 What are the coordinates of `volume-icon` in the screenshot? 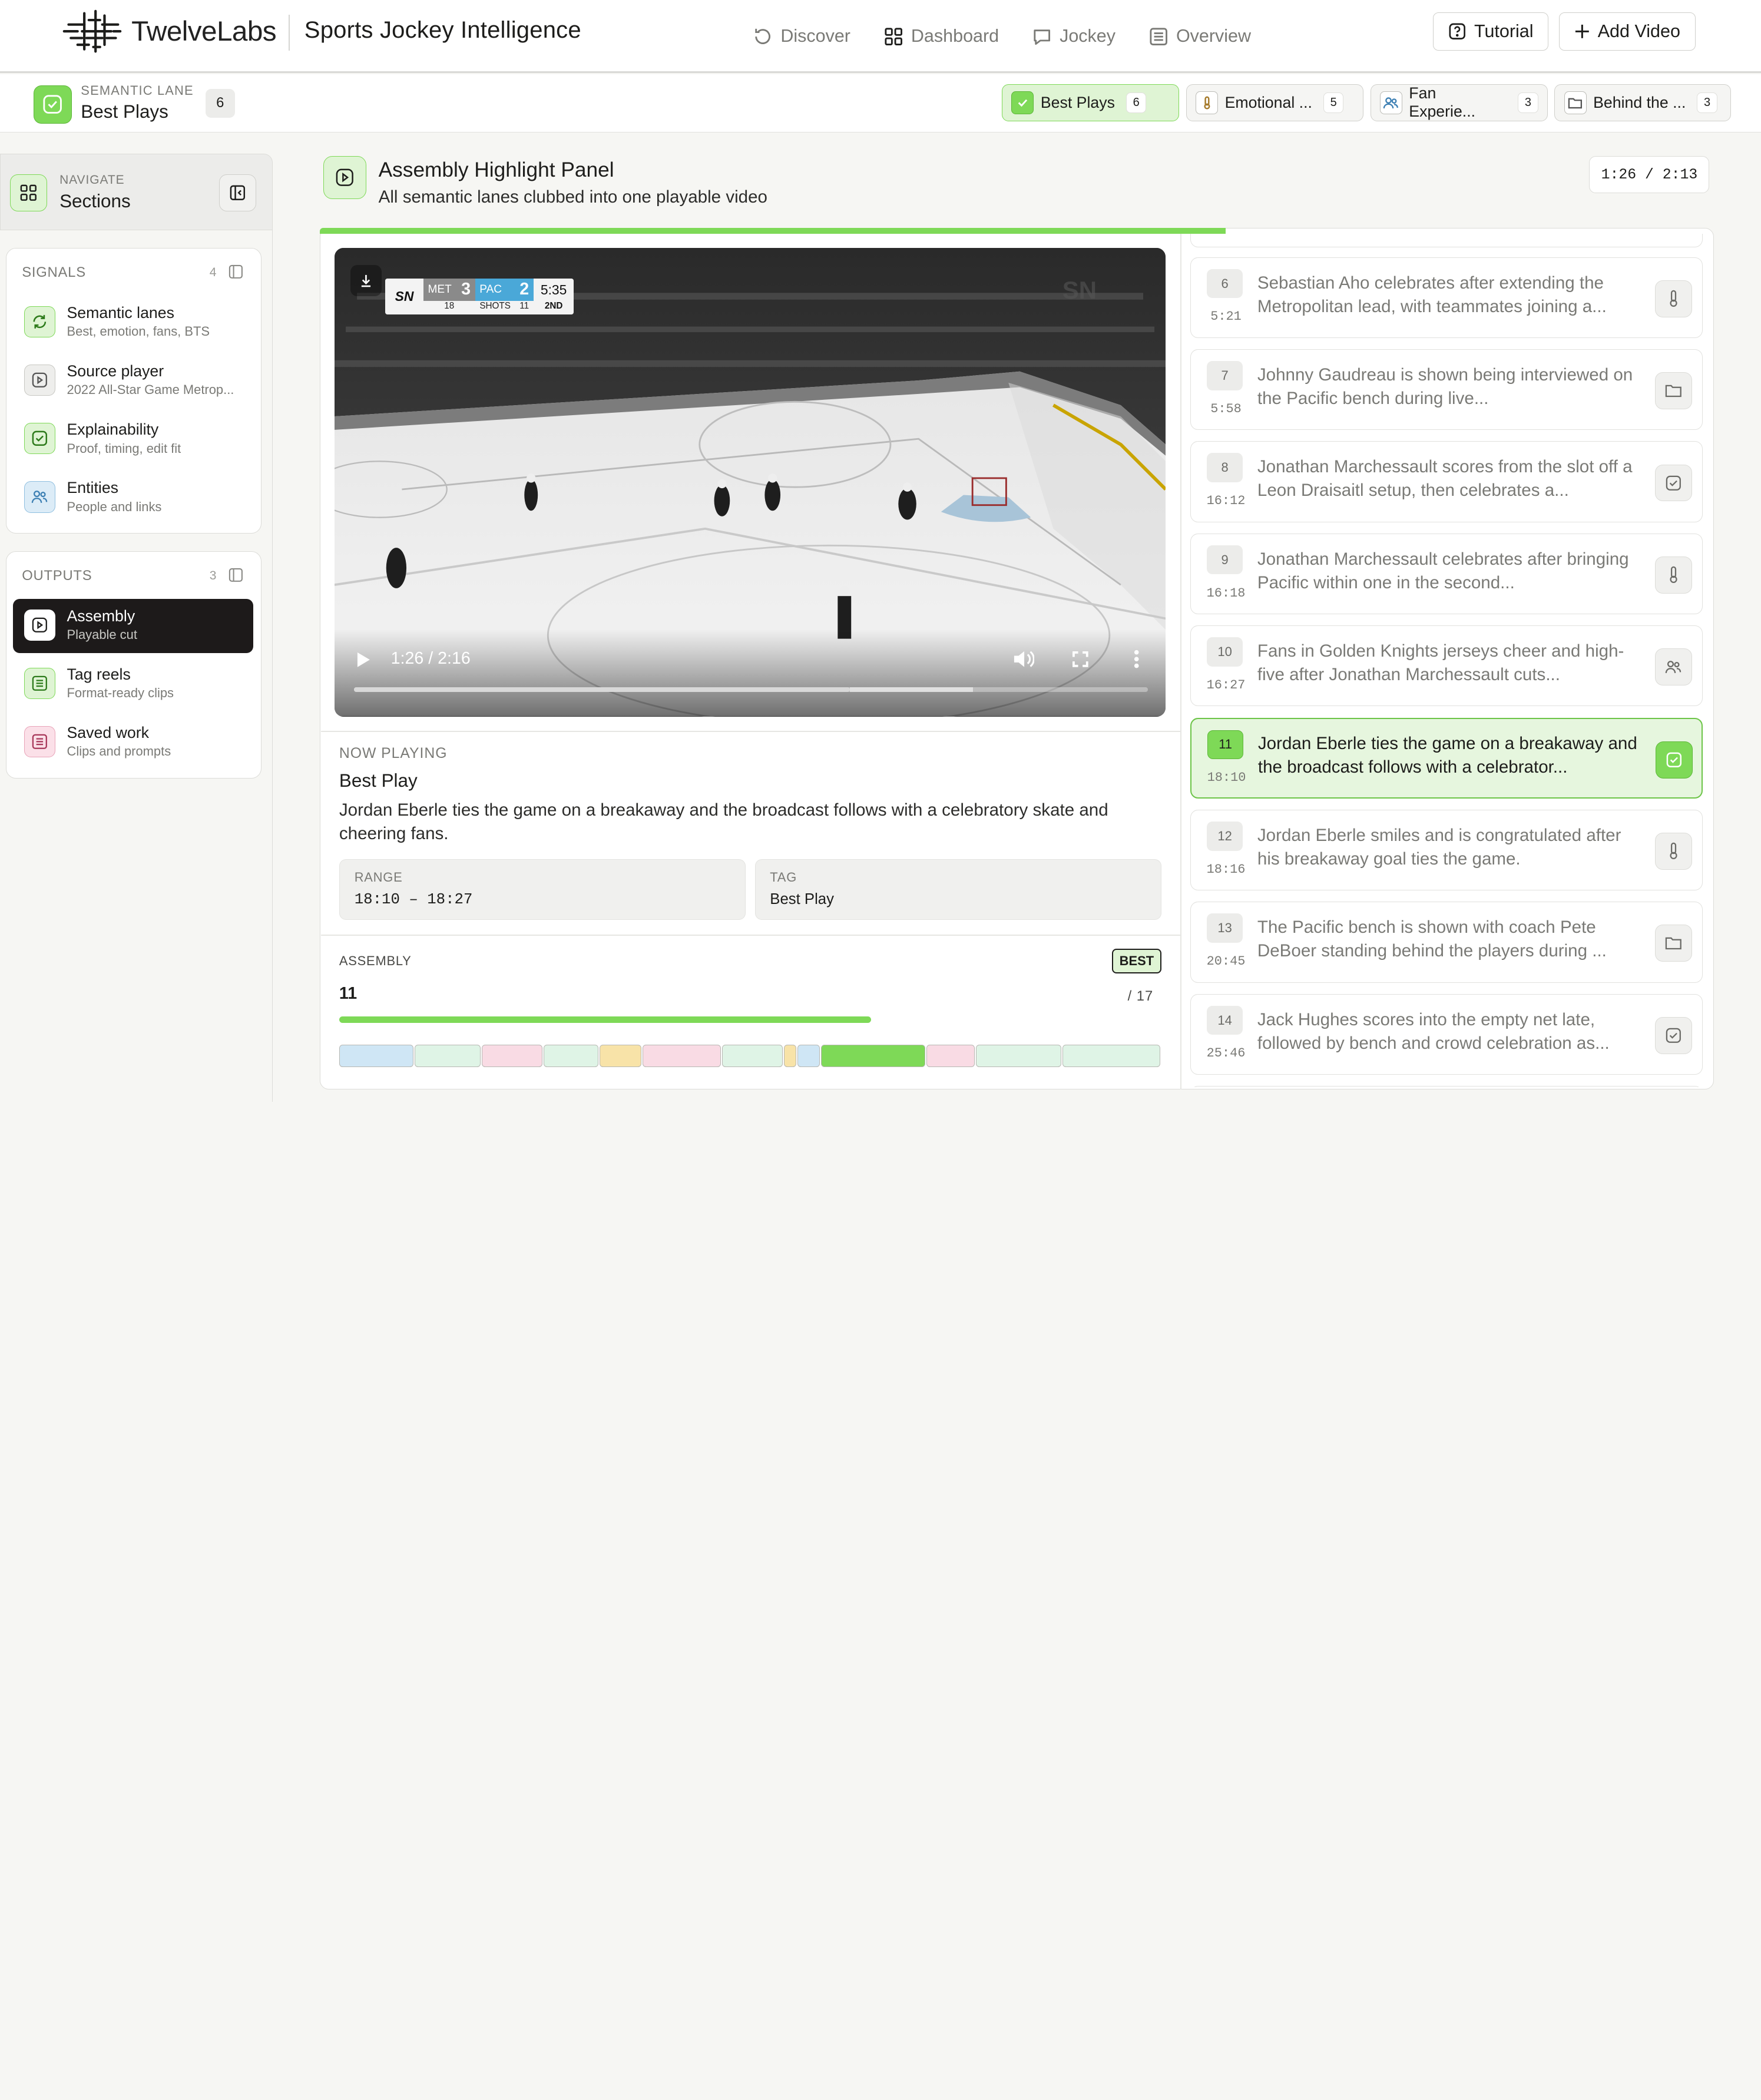 It's located at (1024, 659).